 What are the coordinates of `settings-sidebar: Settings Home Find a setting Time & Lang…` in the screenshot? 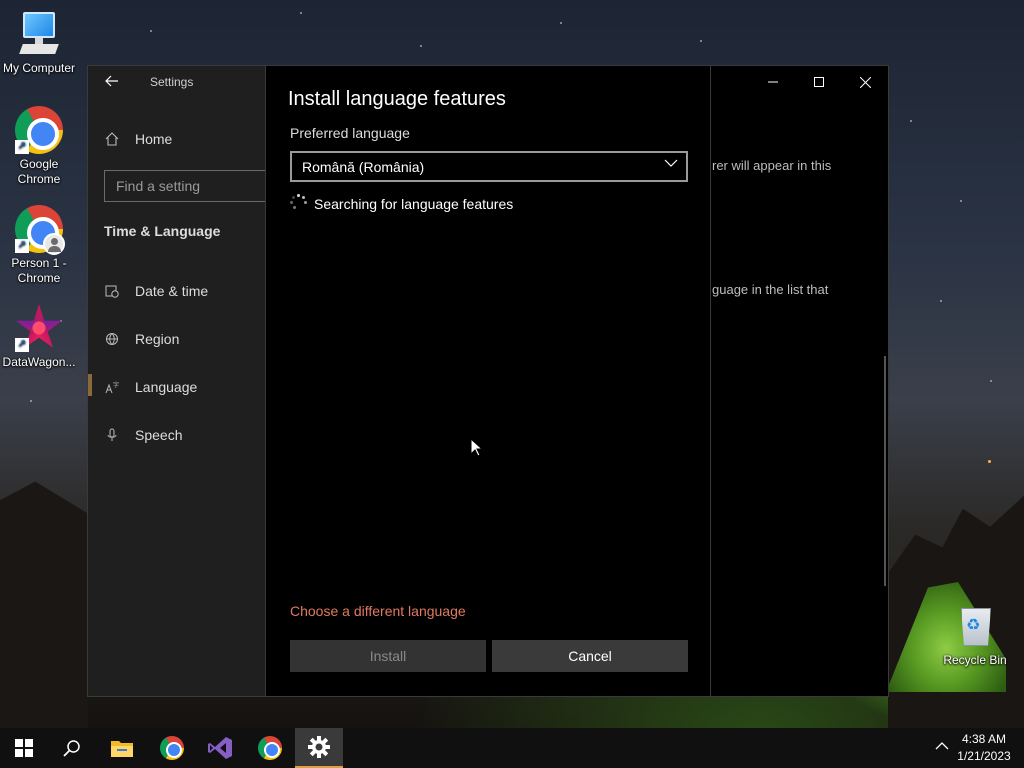 It's located at (177, 381).